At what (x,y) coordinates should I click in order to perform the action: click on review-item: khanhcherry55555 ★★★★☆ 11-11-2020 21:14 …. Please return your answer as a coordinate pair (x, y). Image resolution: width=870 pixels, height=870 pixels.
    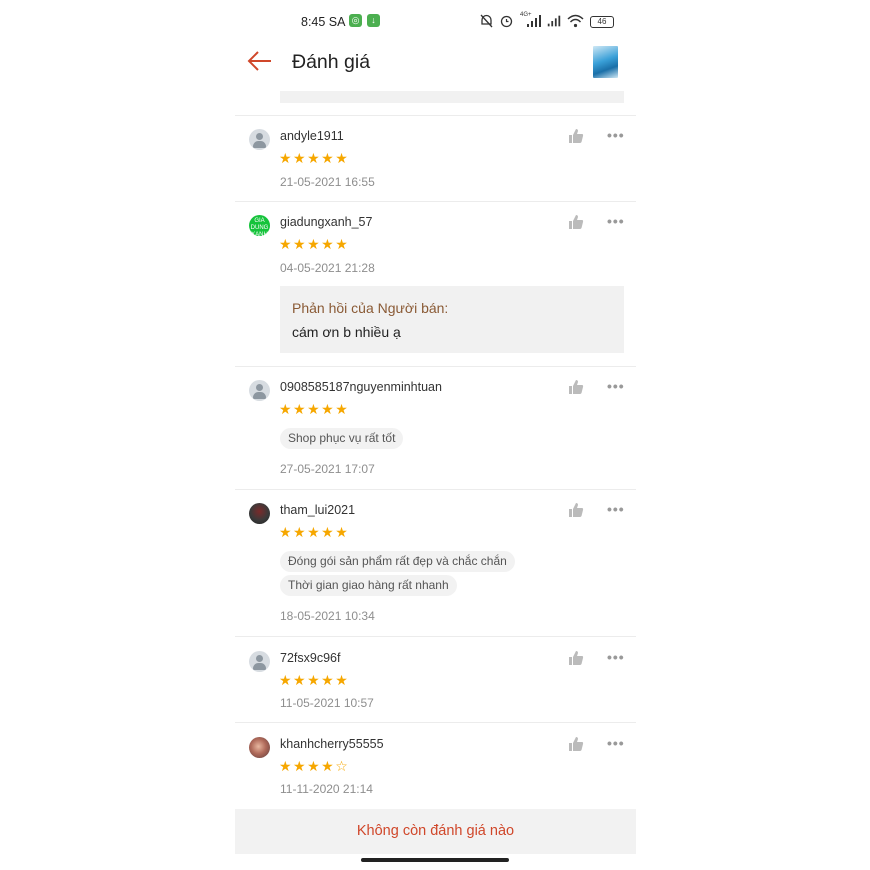
    Looking at the image, I should click on (435, 765).